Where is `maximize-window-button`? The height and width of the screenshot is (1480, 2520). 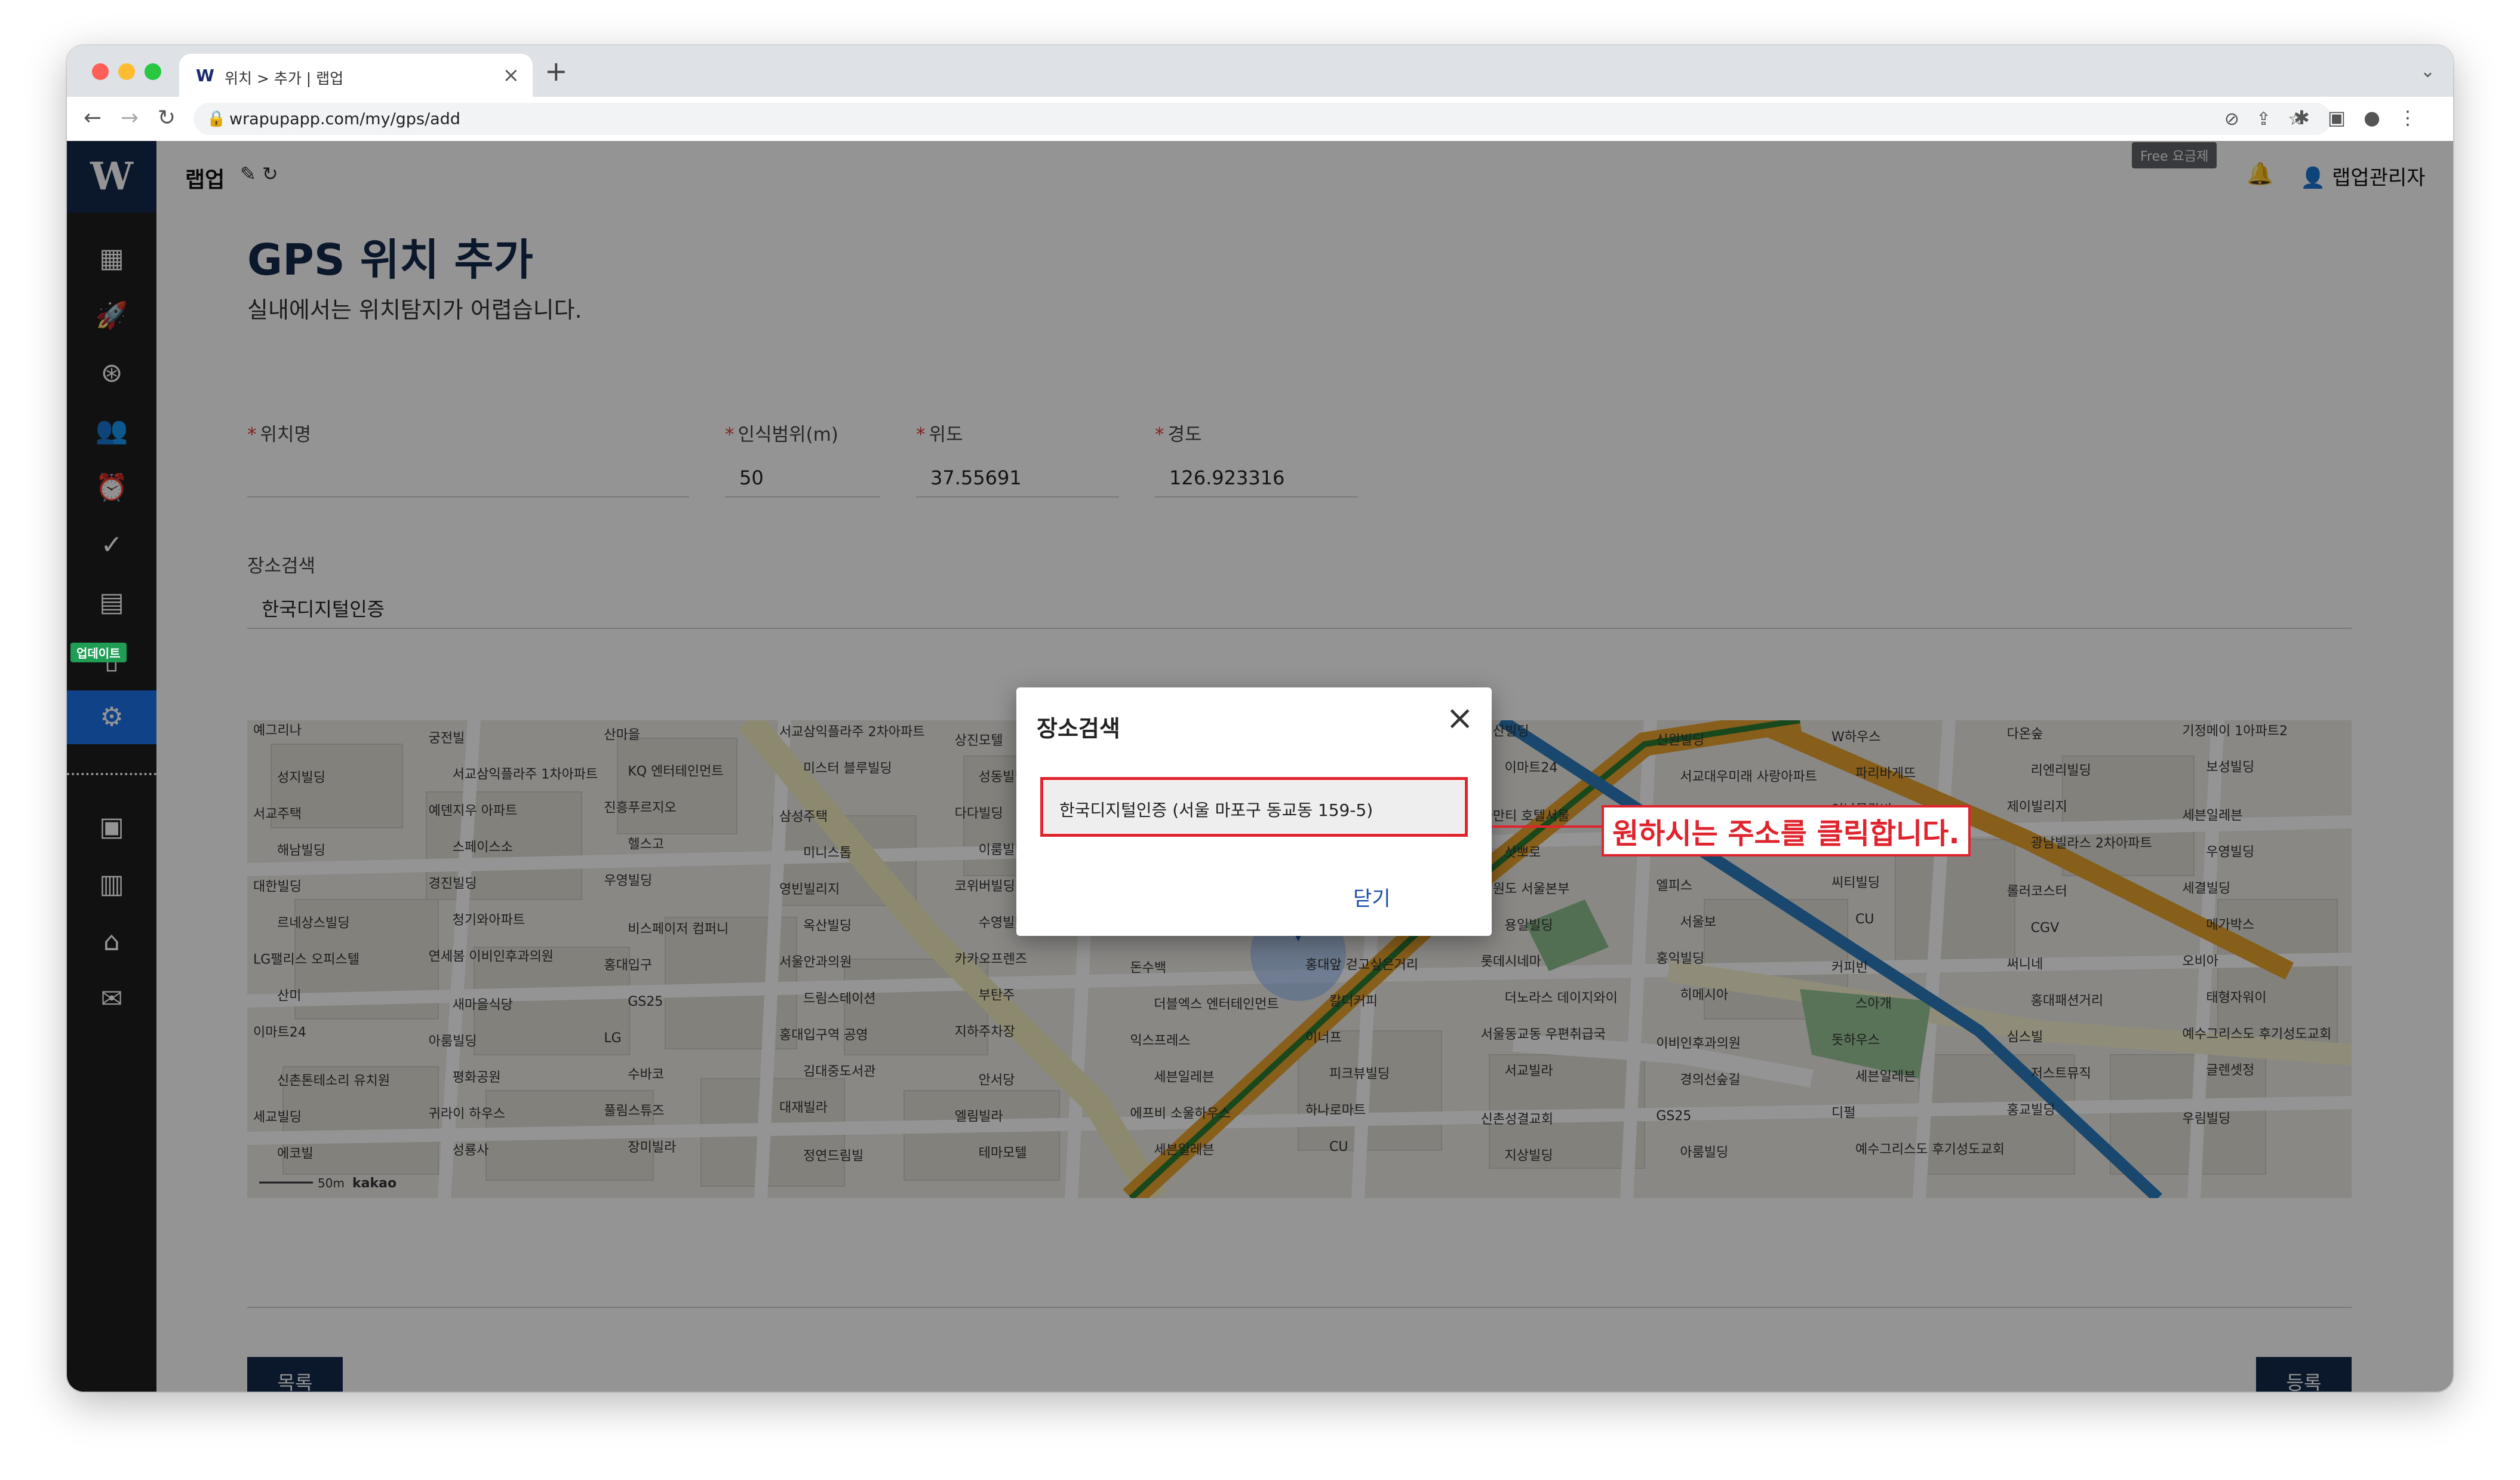
maximize-window-button is located at coordinates (153, 72).